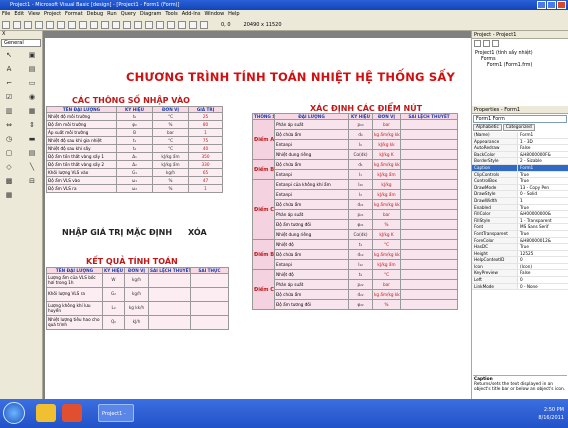 This screenshot has width=568, height=428. I want to click on textbox-tool-icon: ▤, so click(32, 70).